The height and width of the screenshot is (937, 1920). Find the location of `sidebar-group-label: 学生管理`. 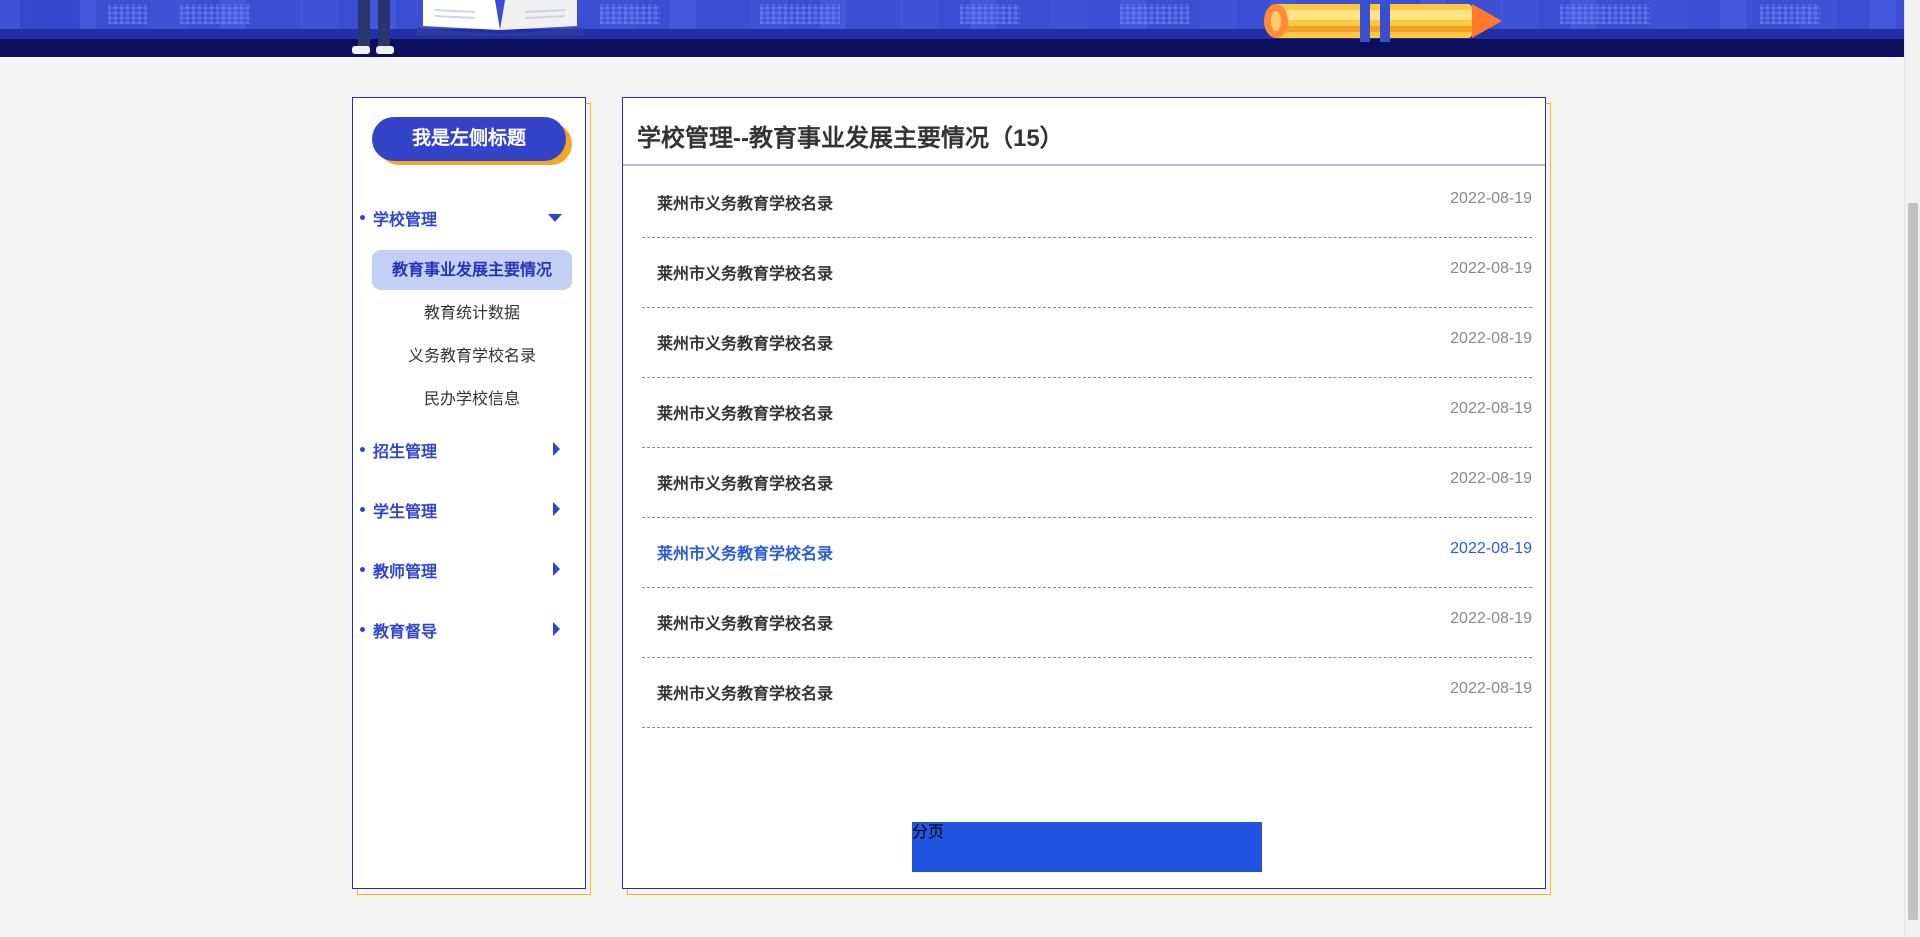

sidebar-group-label: 学生管理 is located at coordinates (405, 511).